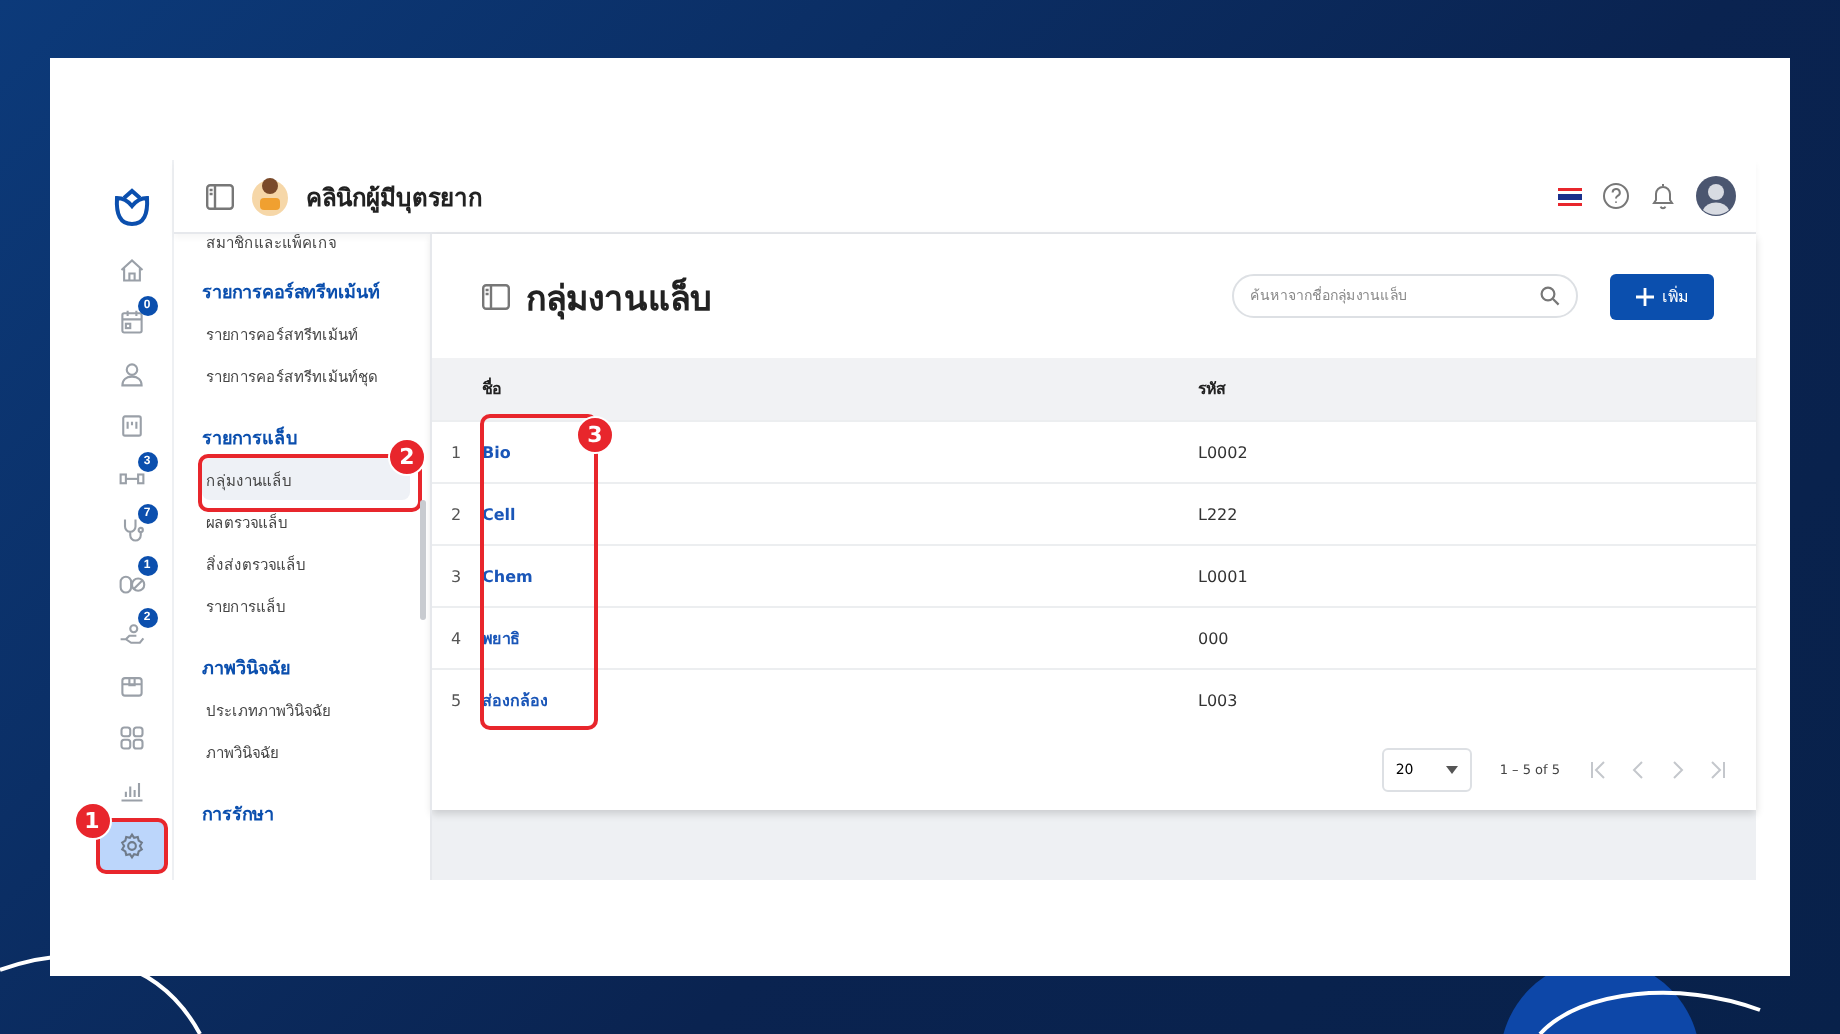 This screenshot has height=1034, width=1840. Describe the element at coordinates (292, 294) in the screenshot. I see `sidebar-heading: รายการคอร์สทรีทเม้นท์` at that location.